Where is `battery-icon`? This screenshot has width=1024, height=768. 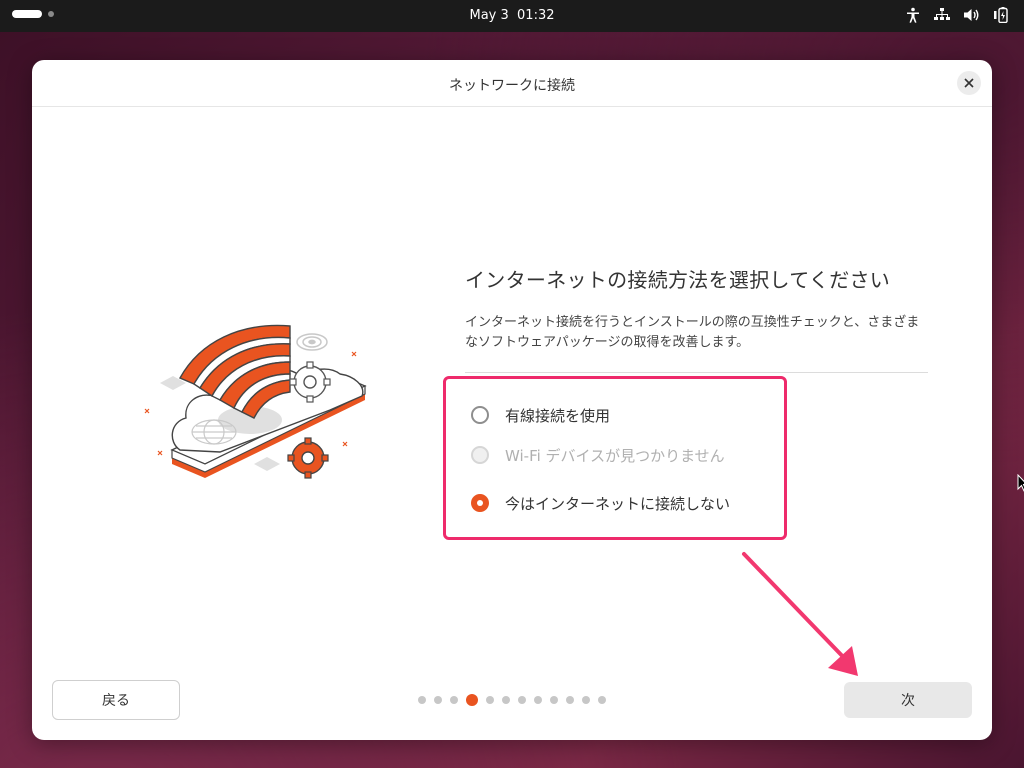 battery-icon is located at coordinates (1002, 15).